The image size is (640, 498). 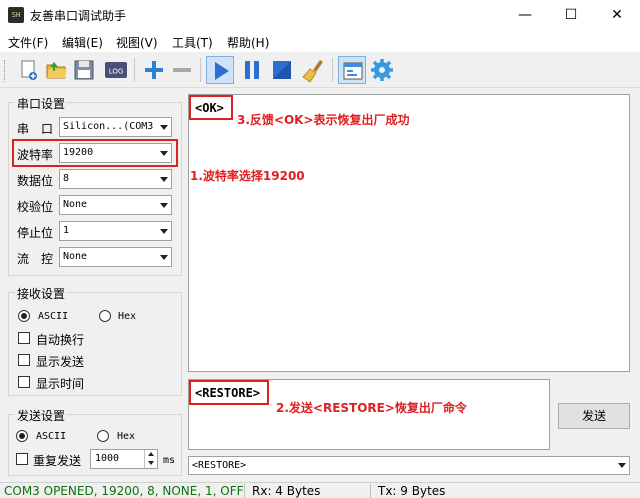 What do you see at coordinates (115, 231) in the screenshot?
I see `stopbits-select: 1` at bounding box center [115, 231].